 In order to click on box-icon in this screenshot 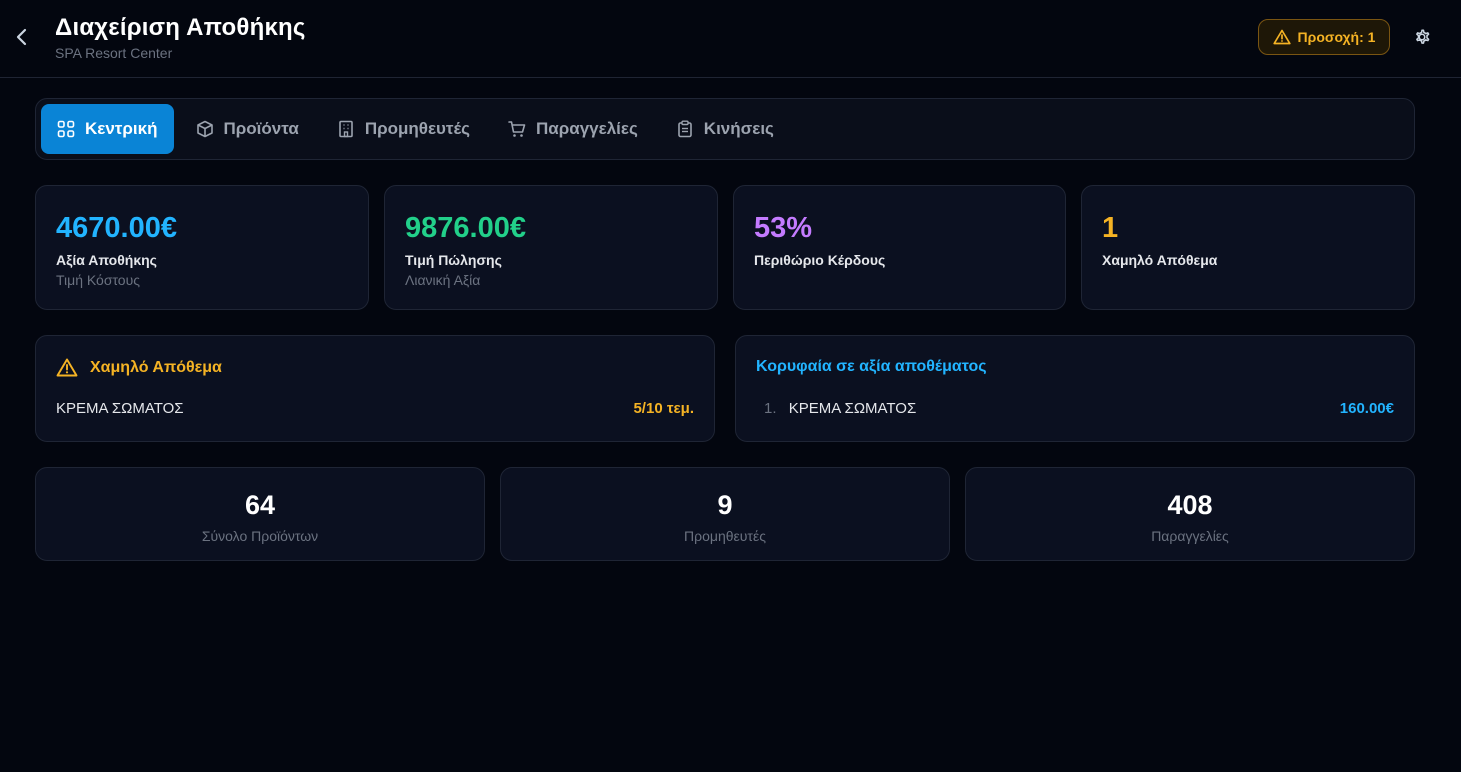, I will do `click(204, 129)`.